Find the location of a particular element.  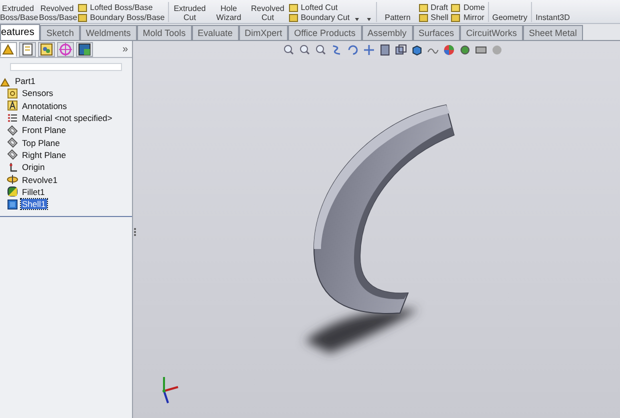

tree-item: Front Plane is located at coordinates (44, 130).